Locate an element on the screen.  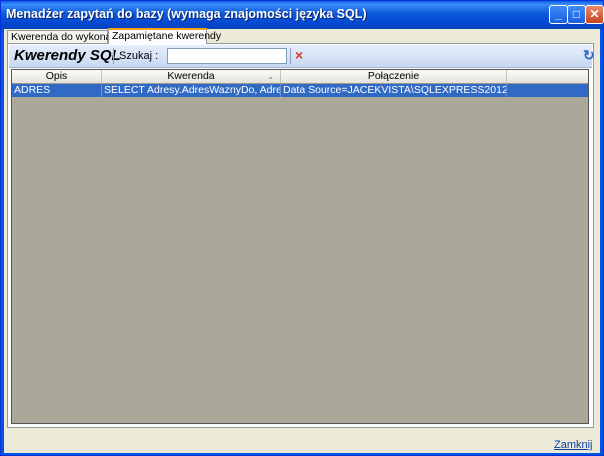
search-label: Szukaj : is located at coordinates (139, 56).